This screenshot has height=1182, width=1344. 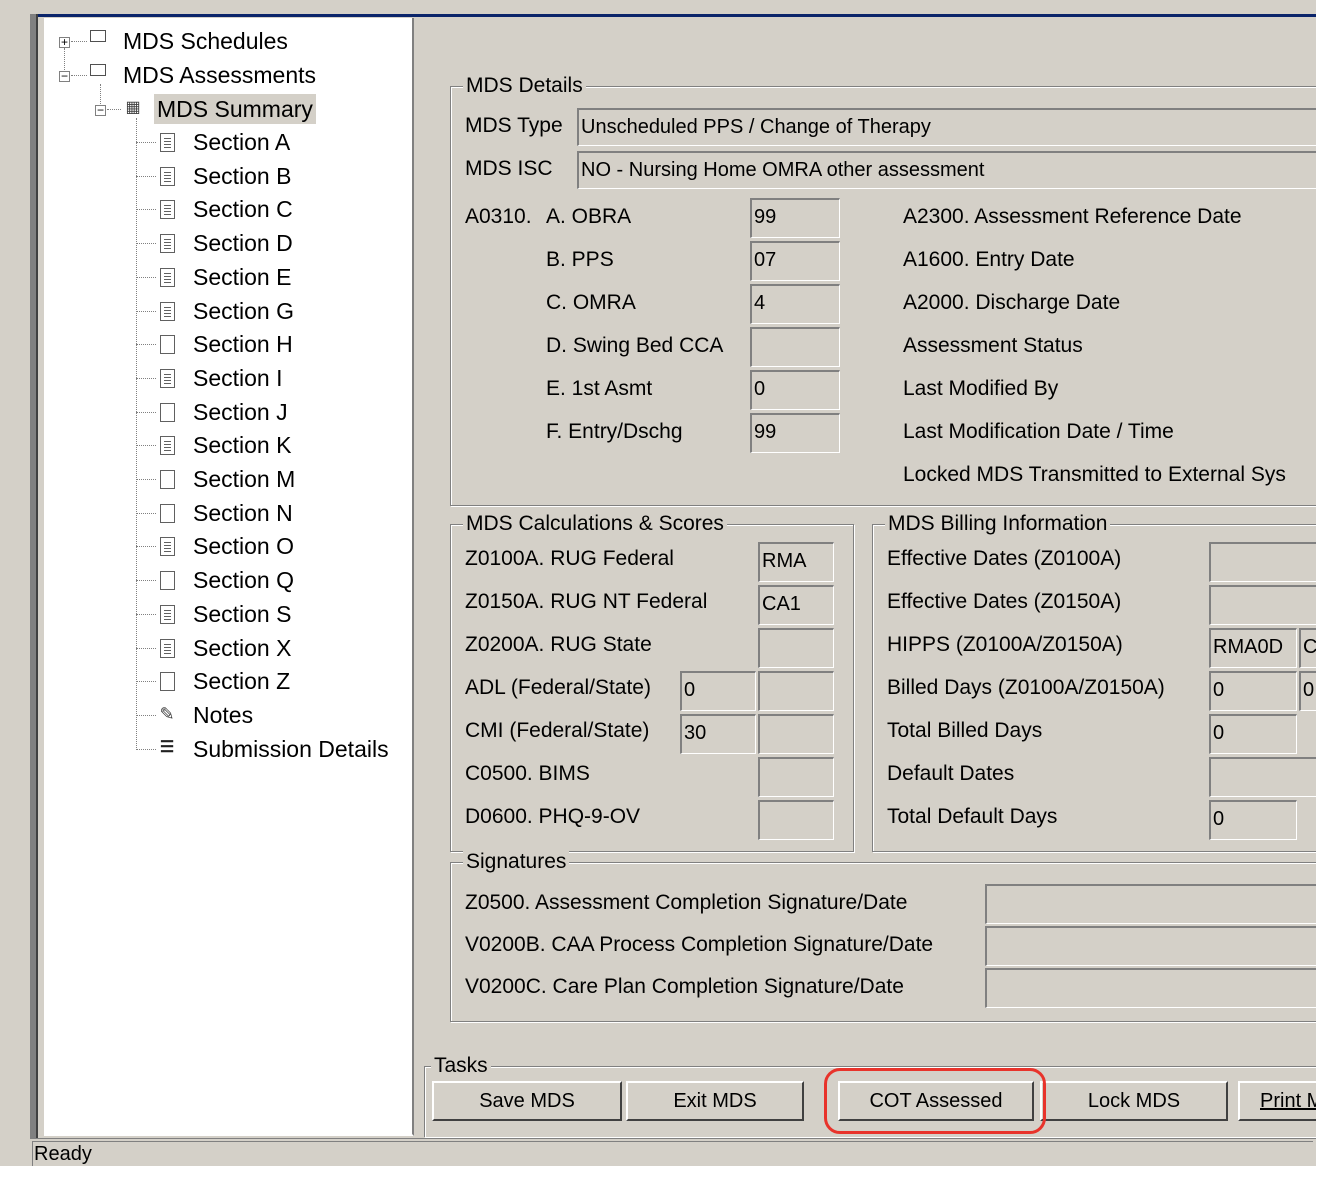 I want to click on mds-isc-label: MDS ISC, so click(x=509, y=168).